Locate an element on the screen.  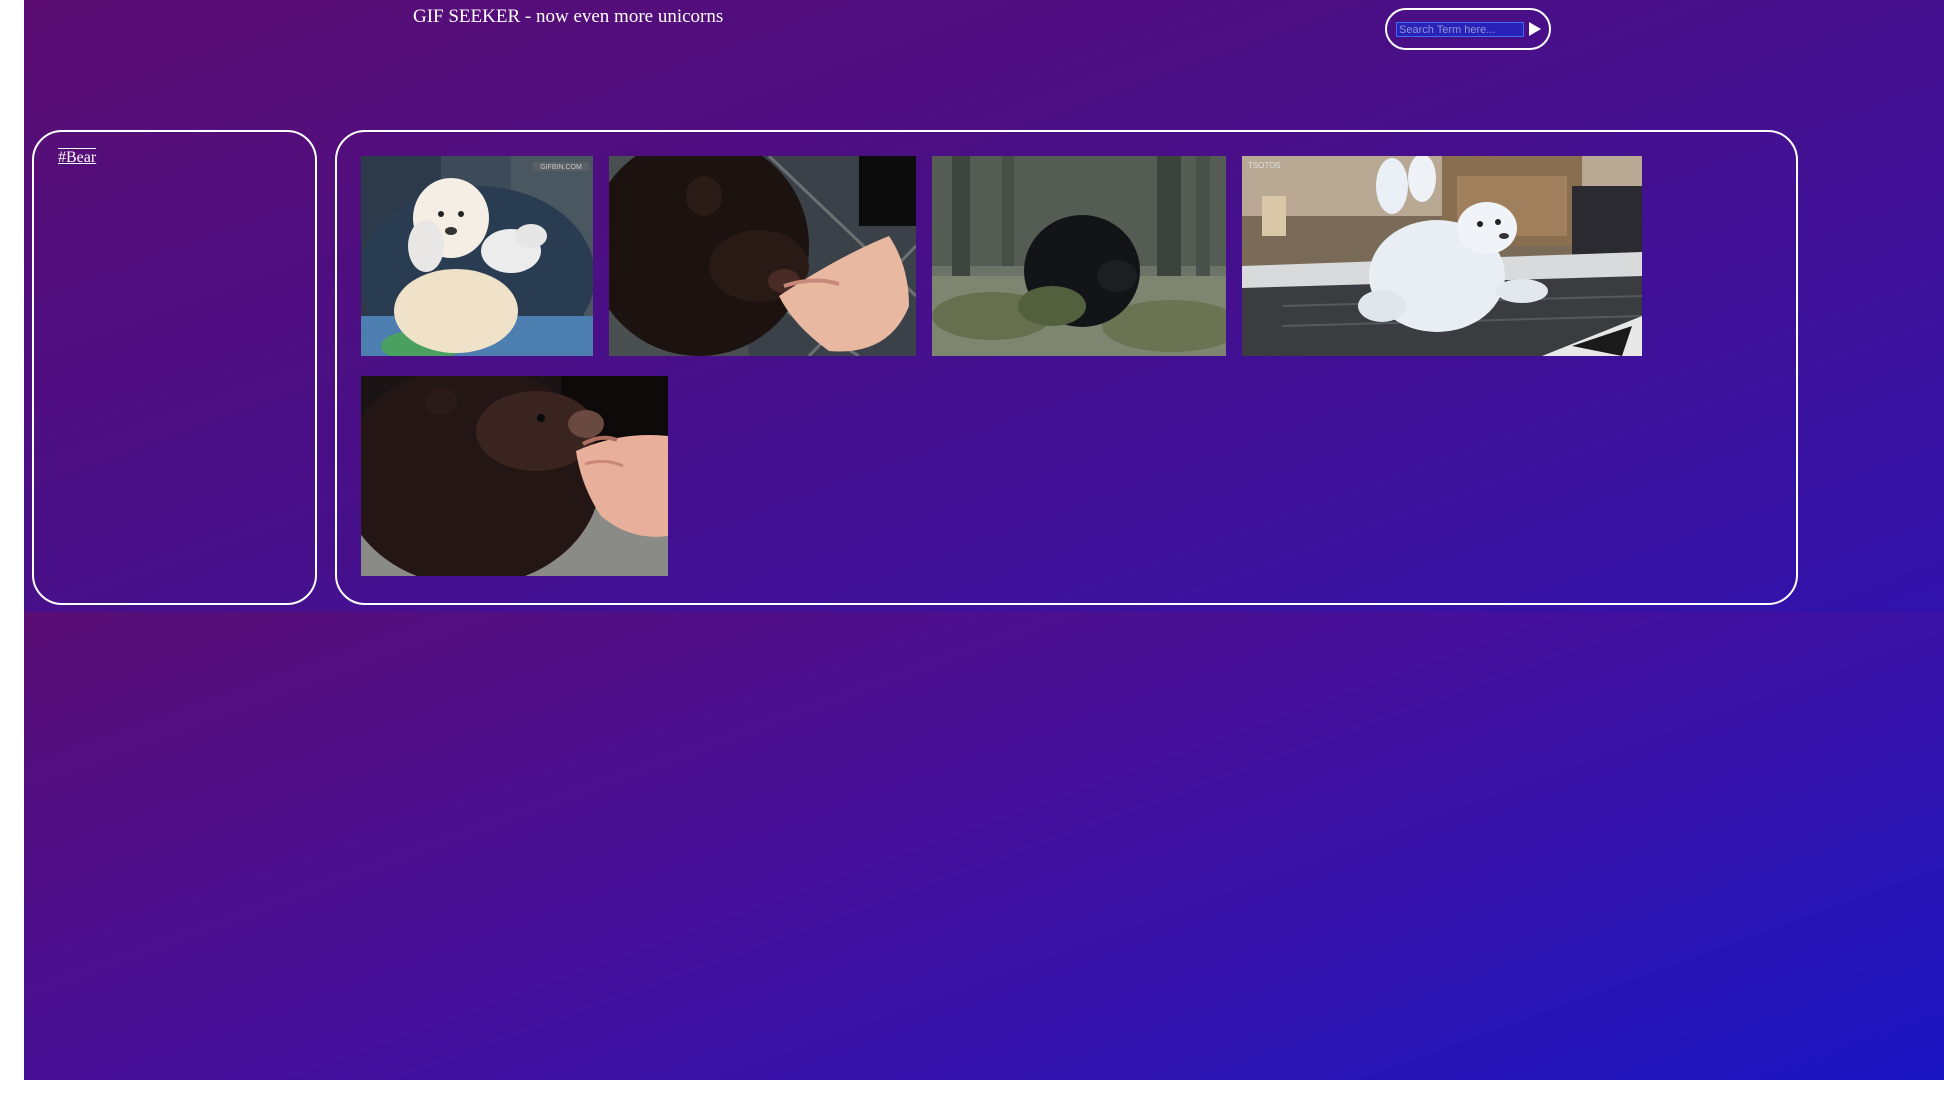
gif-polar-bear-cub-gloved-hands: GIFBIN.COM is located at coordinates (477, 256).